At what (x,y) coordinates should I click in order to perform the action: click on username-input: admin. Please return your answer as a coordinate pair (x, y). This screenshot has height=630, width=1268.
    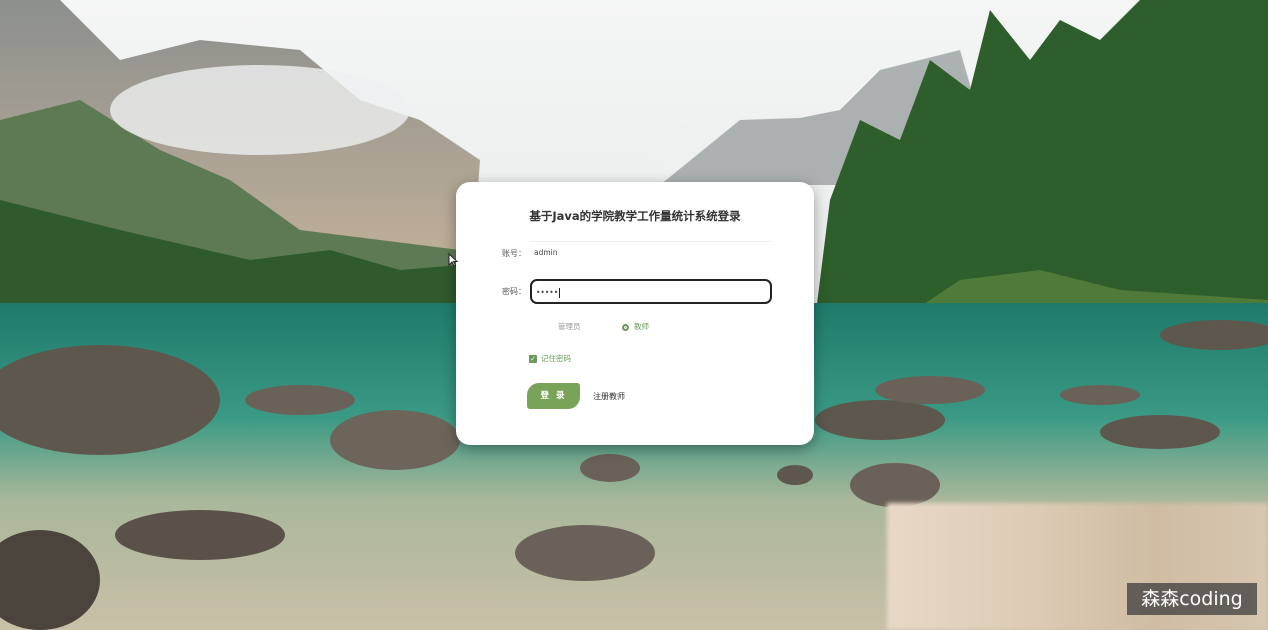
    Looking at the image, I should click on (651, 252).